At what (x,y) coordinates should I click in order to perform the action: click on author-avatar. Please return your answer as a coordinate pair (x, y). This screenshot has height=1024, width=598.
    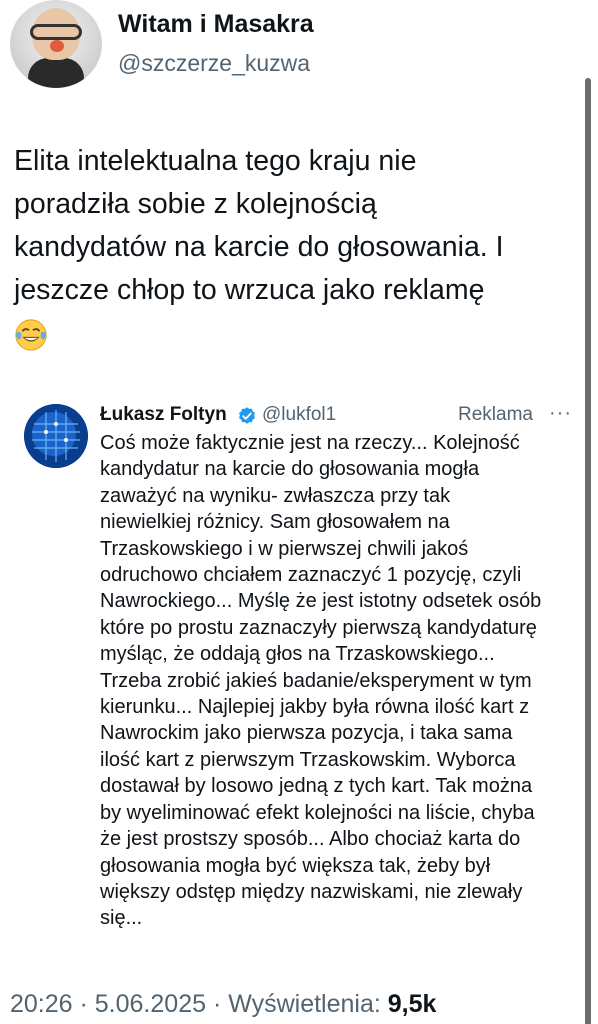
    Looking at the image, I should click on (56, 44).